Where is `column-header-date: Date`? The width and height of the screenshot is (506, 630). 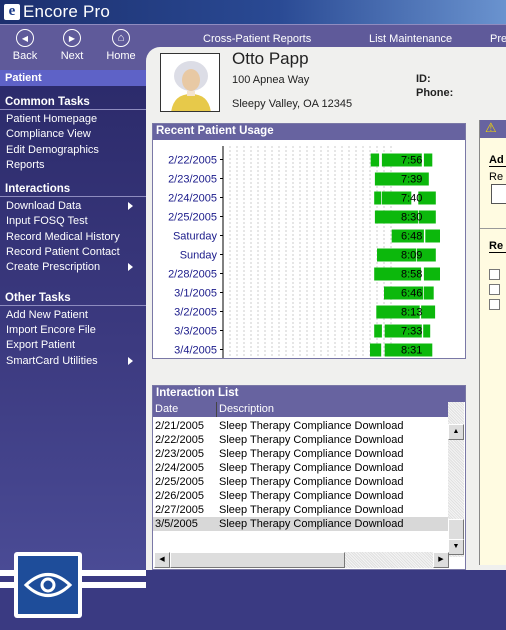
column-header-date: Date is located at coordinates (185, 409).